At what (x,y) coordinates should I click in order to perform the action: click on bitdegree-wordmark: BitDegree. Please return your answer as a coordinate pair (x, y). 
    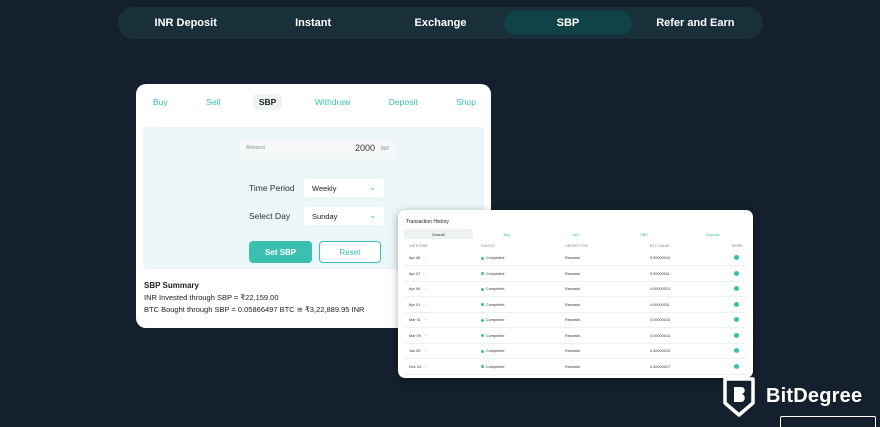
    Looking at the image, I should click on (814, 396).